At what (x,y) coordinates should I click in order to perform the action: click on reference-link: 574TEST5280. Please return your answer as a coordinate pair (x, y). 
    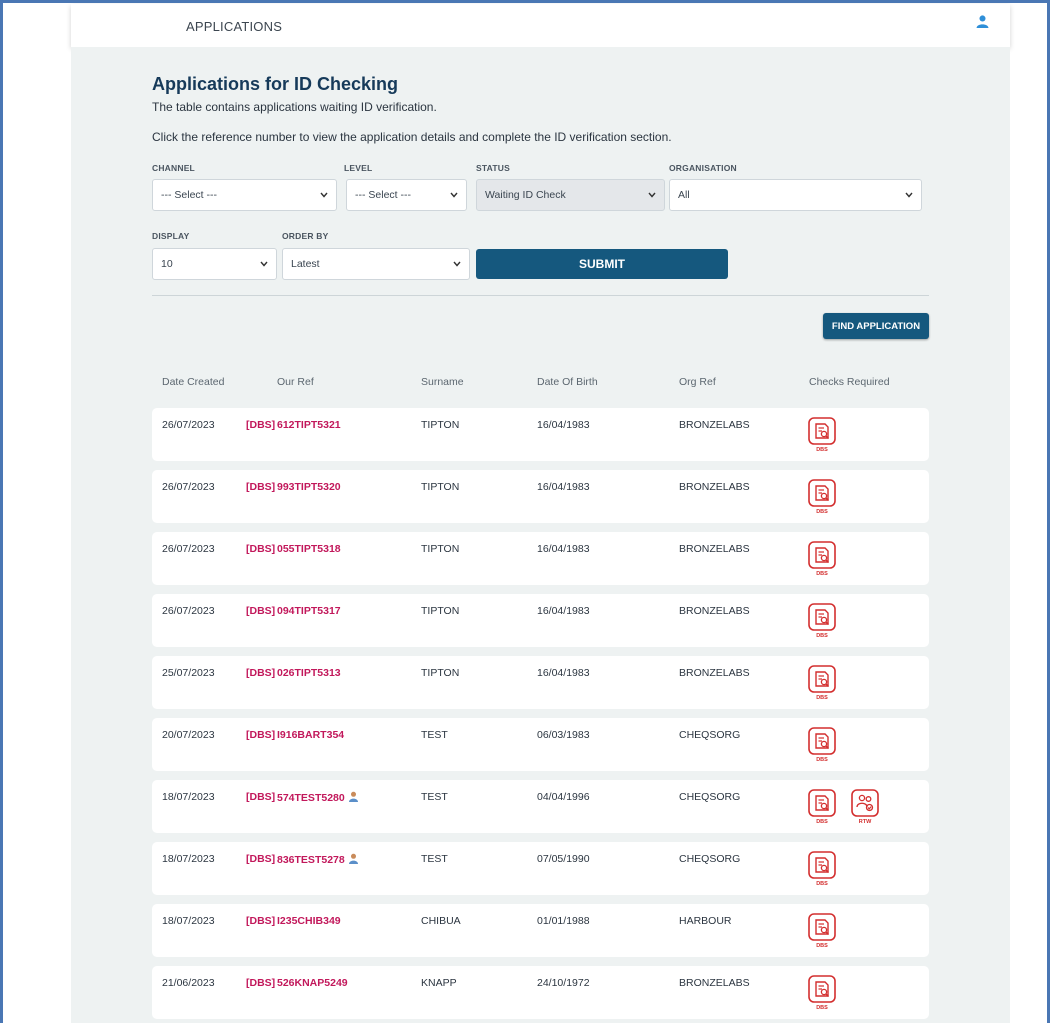
    Looking at the image, I should click on (318, 797).